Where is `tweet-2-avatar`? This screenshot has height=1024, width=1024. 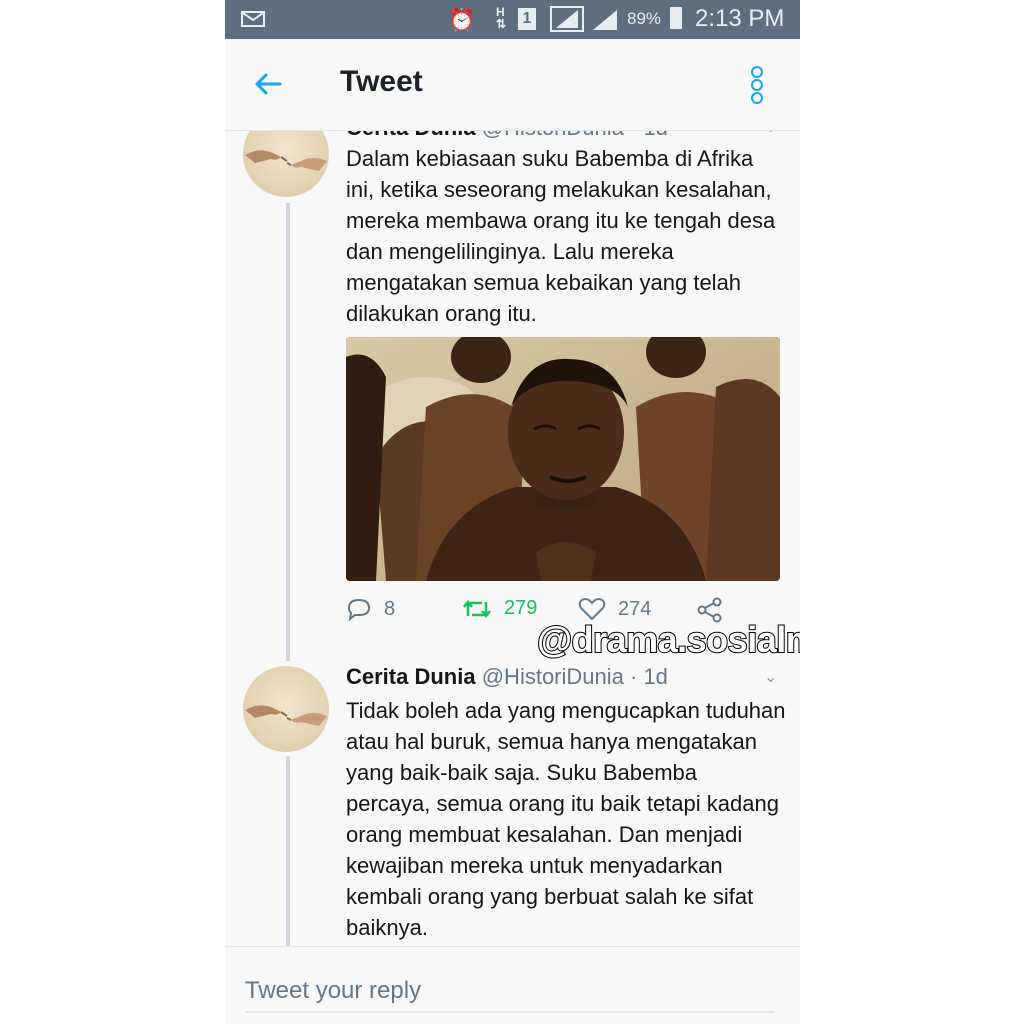
tweet-2-avatar is located at coordinates (286, 709).